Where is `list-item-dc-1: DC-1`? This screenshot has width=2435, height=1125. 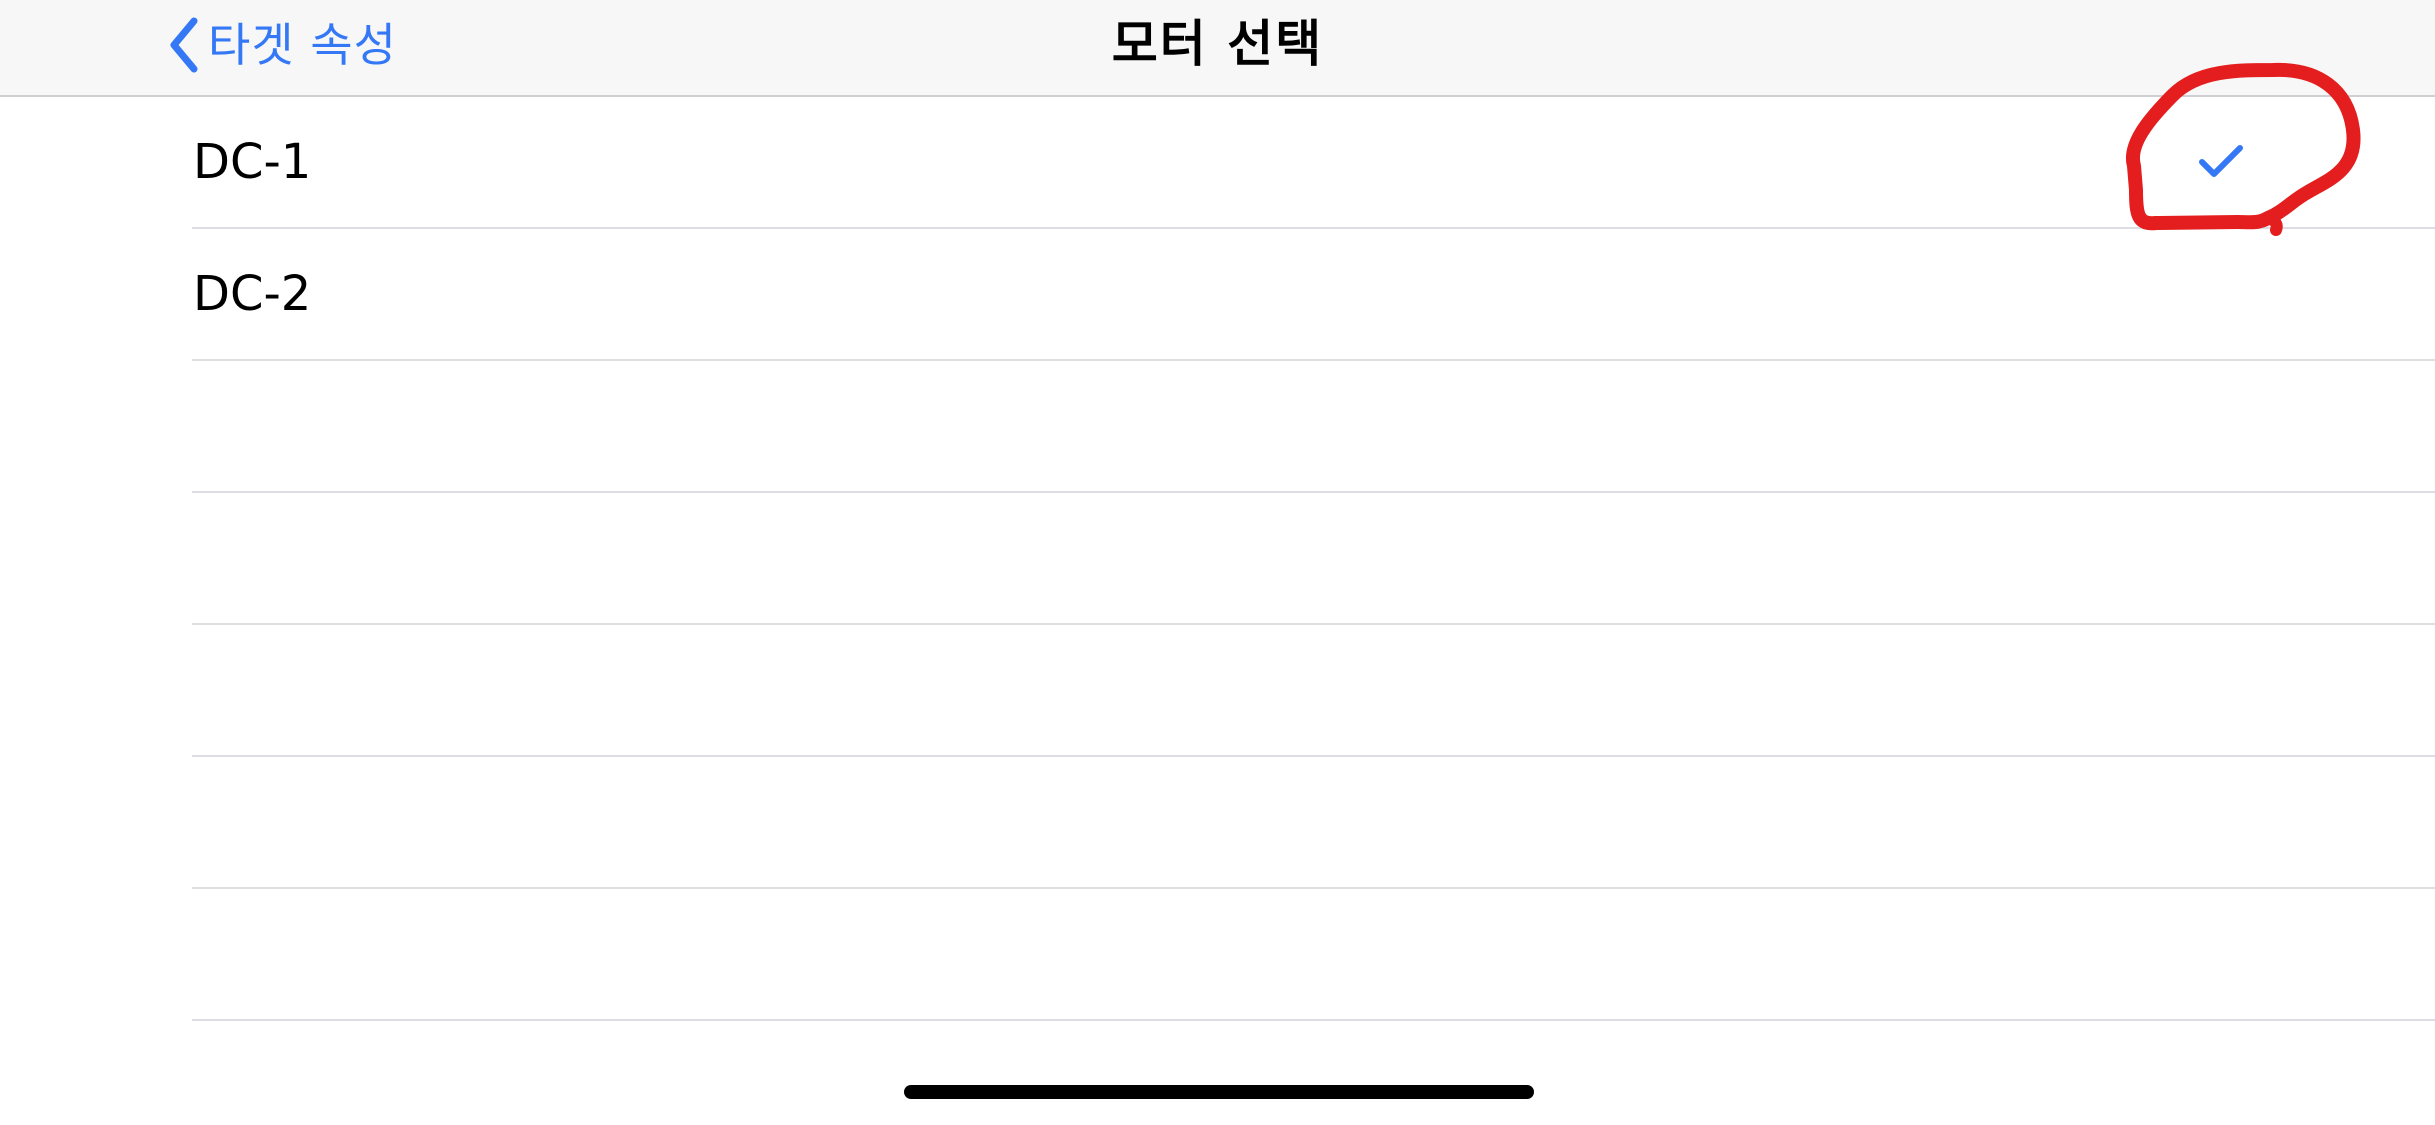 list-item-dc-1: DC-1 is located at coordinates (1217, 163).